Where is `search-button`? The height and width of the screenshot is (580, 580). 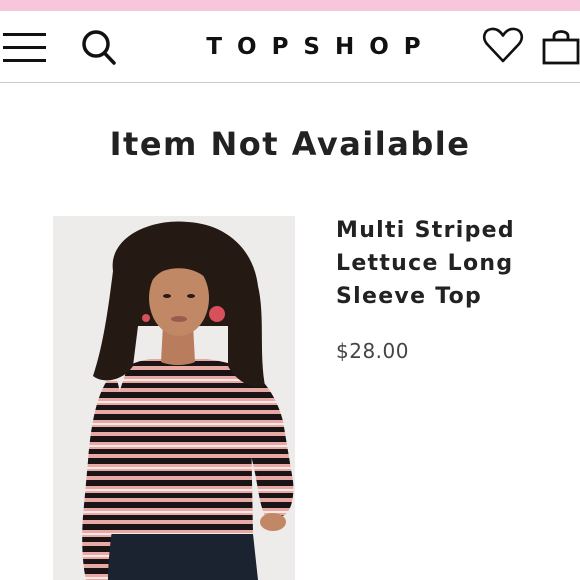 search-button is located at coordinates (99, 47).